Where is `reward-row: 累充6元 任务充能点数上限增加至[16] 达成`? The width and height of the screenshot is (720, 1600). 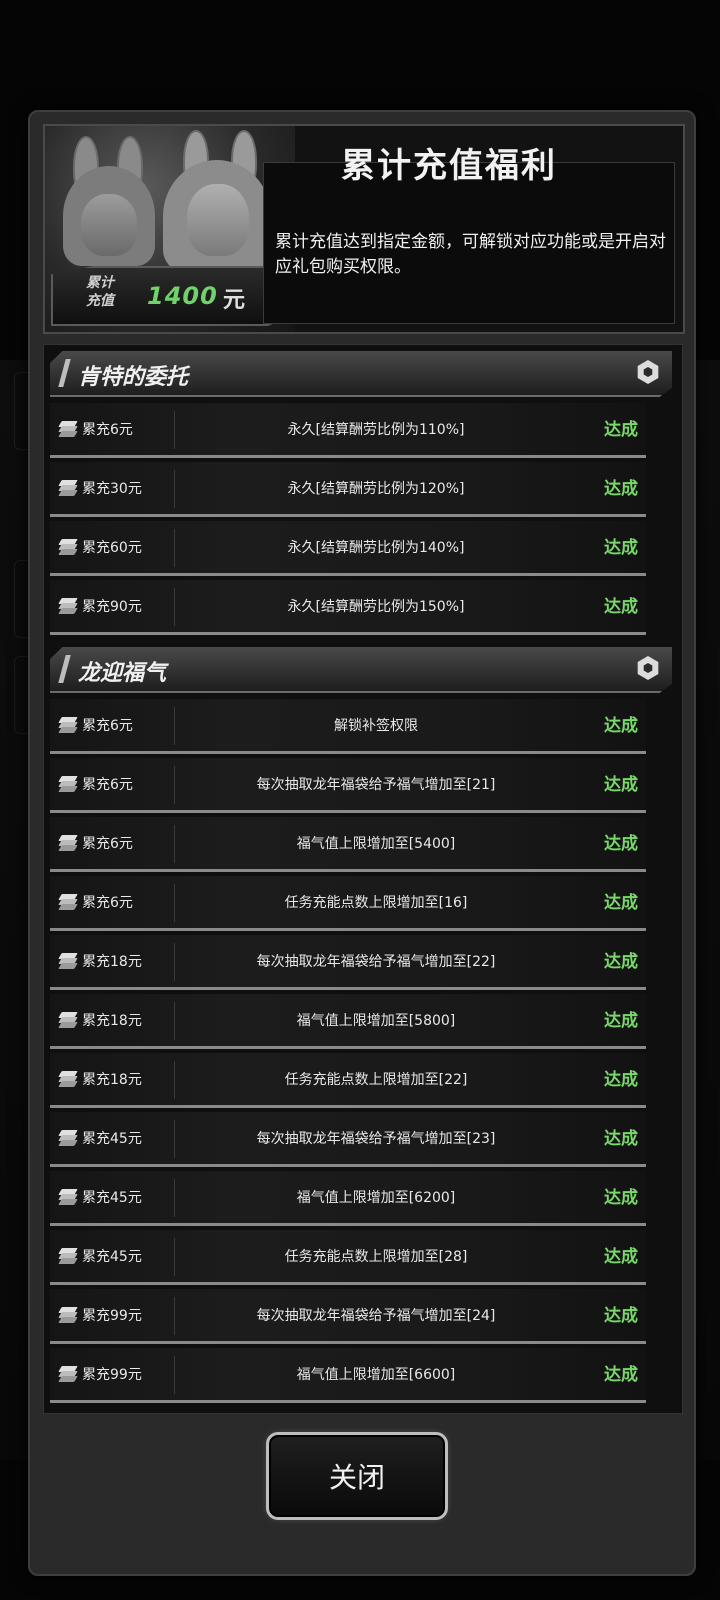 reward-row: 累充6元 任务充能点数上限增加至[16] 达成 is located at coordinates (348, 903).